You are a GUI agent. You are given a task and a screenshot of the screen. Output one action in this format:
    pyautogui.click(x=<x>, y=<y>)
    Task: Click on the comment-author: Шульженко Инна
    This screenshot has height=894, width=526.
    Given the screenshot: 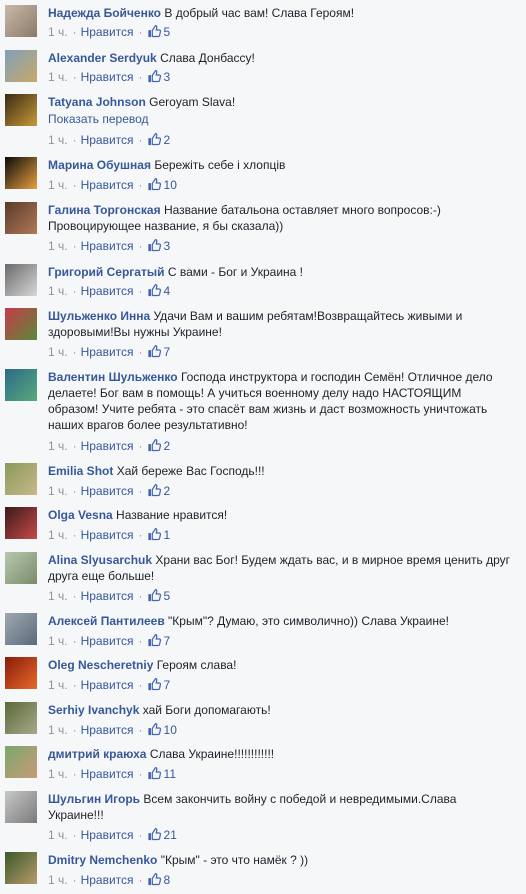 What is the action you would take?
    pyautogui.click(x=99, y=316)
    